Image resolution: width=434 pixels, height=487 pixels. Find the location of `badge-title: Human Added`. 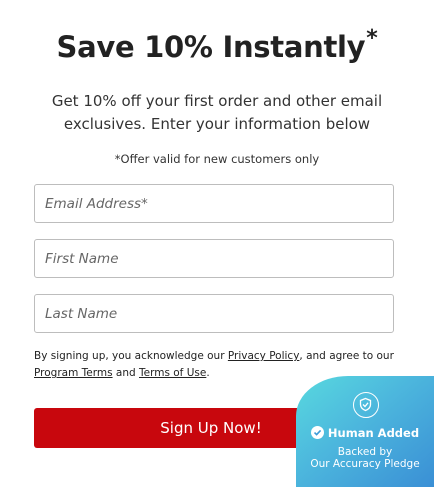

badge-title: Human Added is located at coordinates (373, 433).